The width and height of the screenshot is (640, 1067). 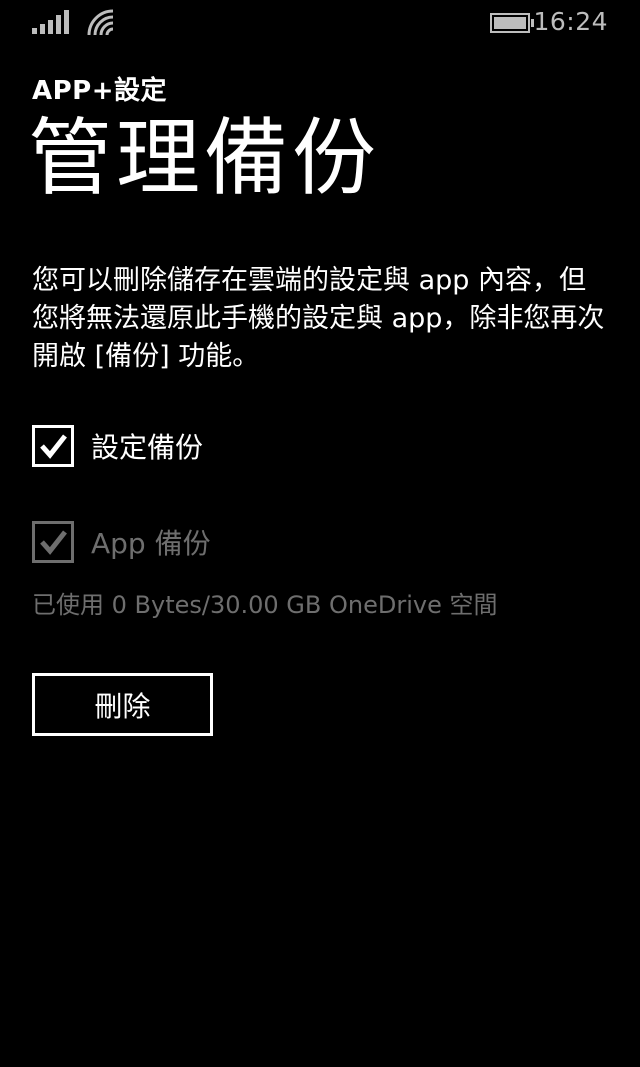 What do you see at coordinates (100, 91) in the screenshot?
I see `app-title: APP+設定` at bounding box center [100, 91].